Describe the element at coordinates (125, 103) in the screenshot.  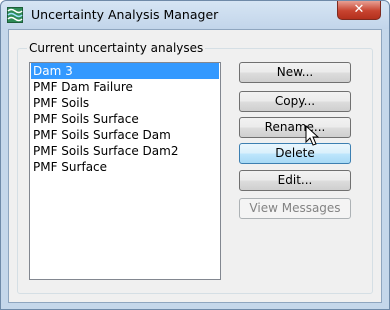
I see `list-item: PMF Soils` at that location.